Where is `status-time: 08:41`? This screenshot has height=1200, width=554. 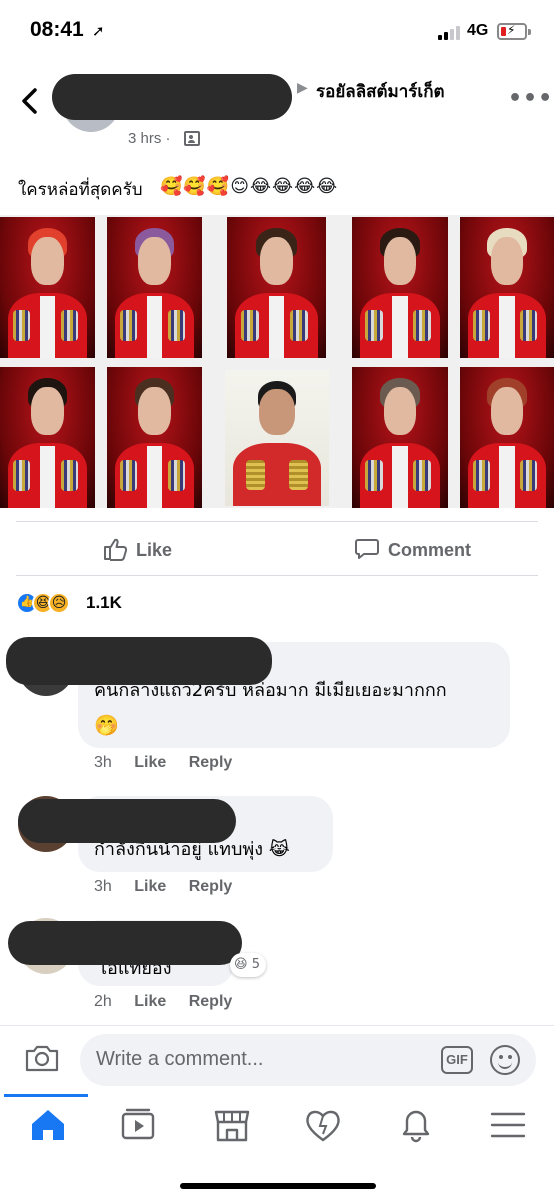
status-time: 08:41 is located at coordinates (57, 29).